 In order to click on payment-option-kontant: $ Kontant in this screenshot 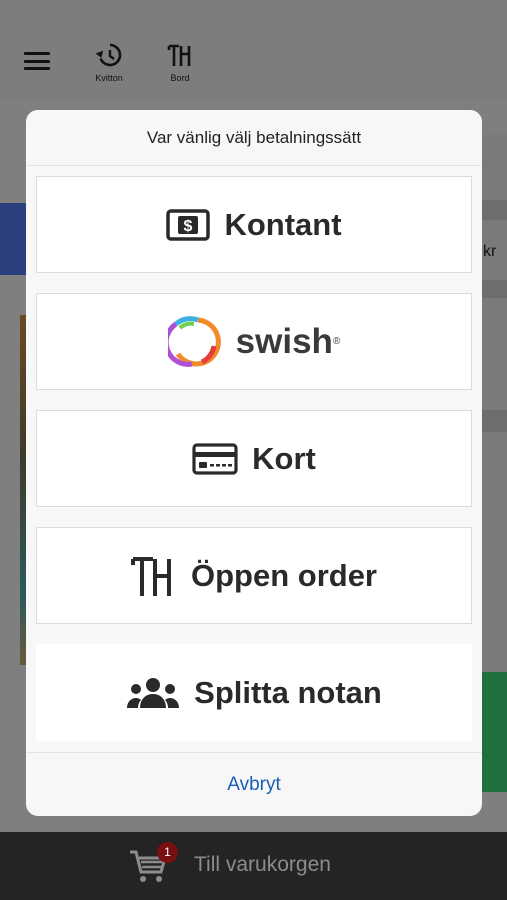, I will do `click(254, 224)`.